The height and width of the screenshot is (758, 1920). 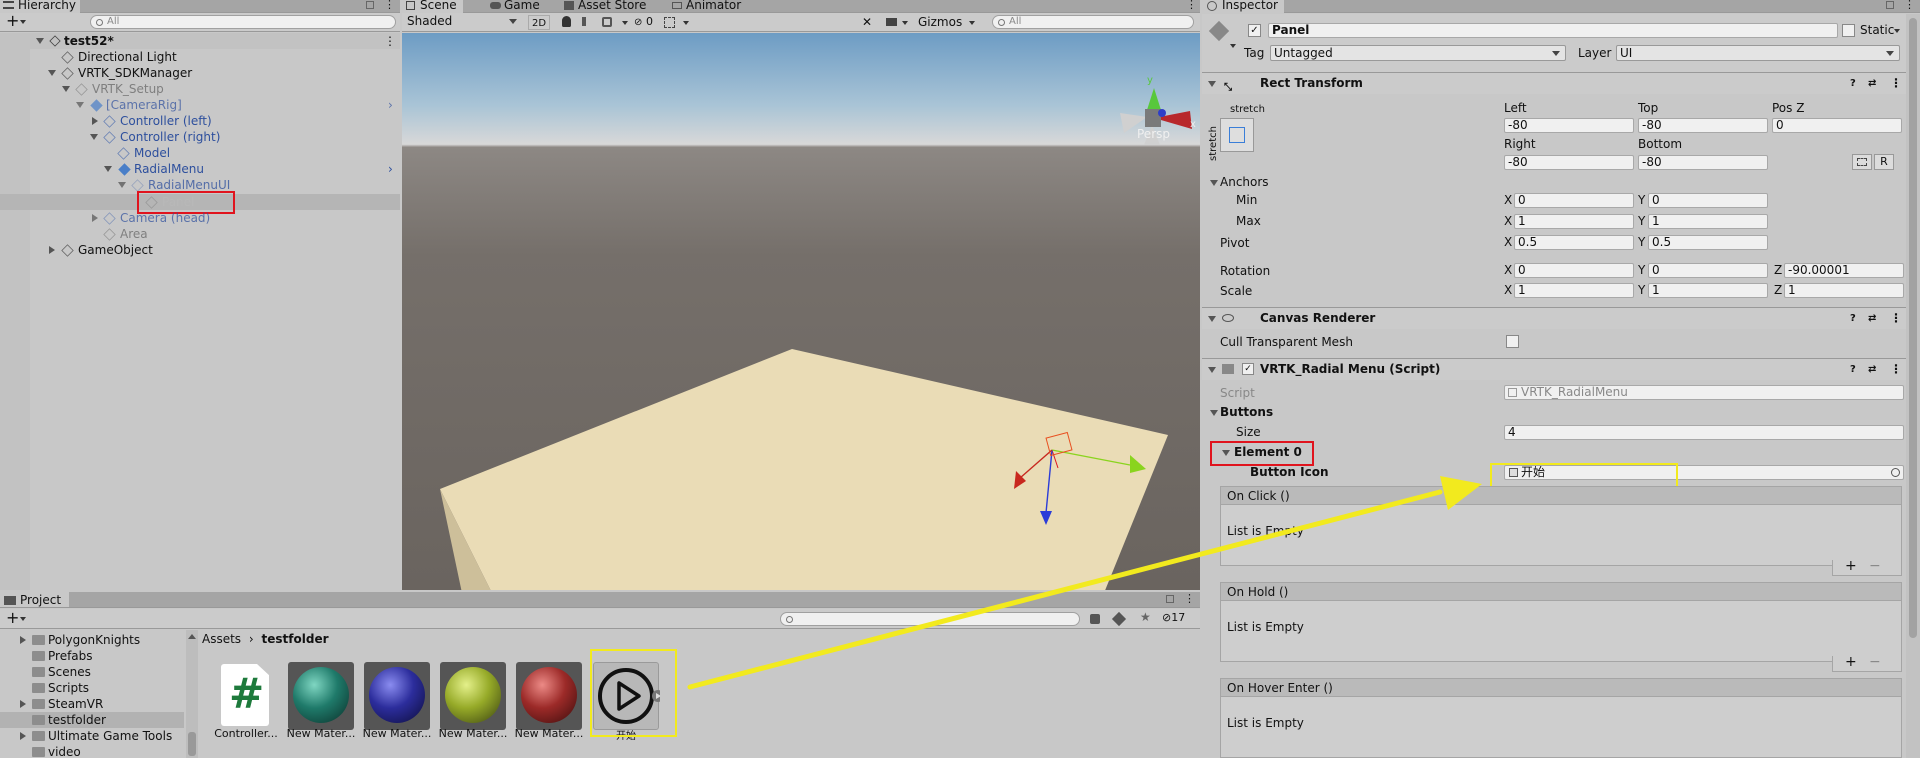 What do you see at coordinates (1708, 270) in the screenshot?
I see `rotation-y-field: 0` at bounding box center [1708, 270].